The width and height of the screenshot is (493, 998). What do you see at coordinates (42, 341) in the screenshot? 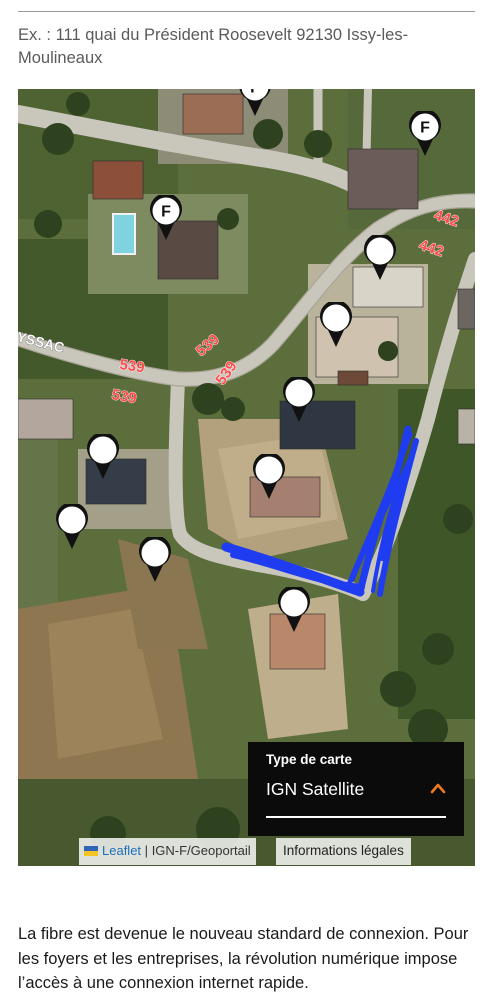
I see `road-name-label: YSSAC` at bounding box center [42, 341].